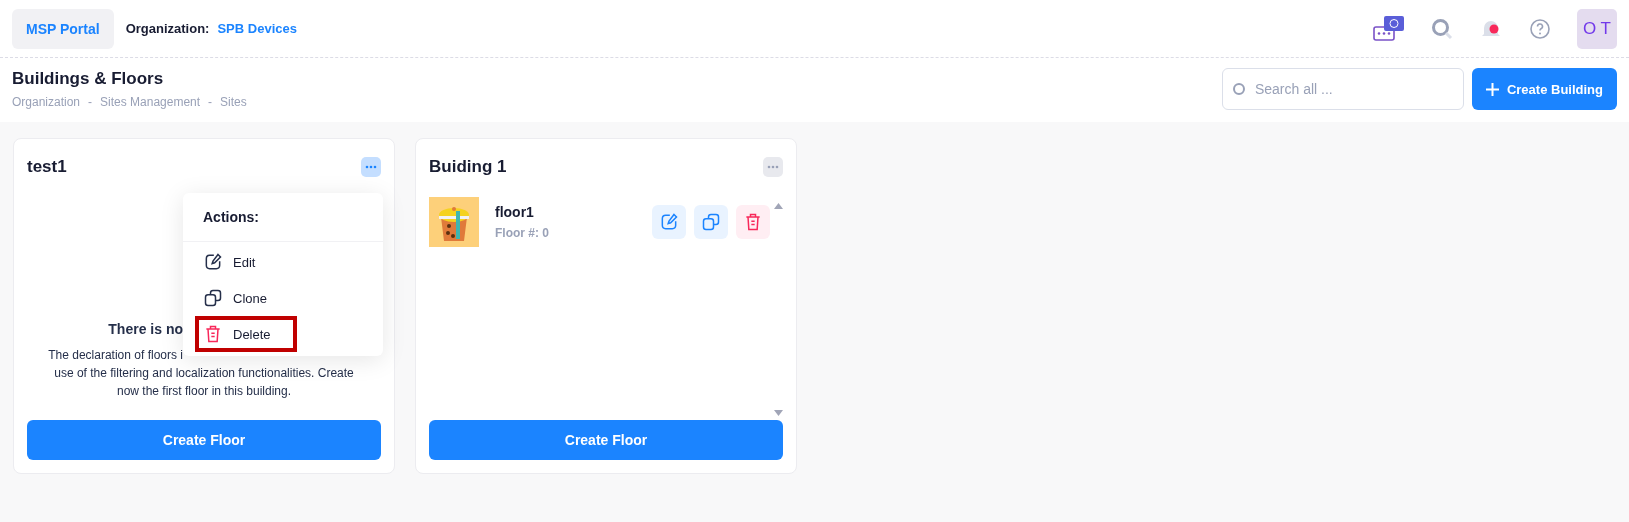 This screenshot has width=1629, height=522. I want to click on user-avatar: O T, so click(1597, 28).